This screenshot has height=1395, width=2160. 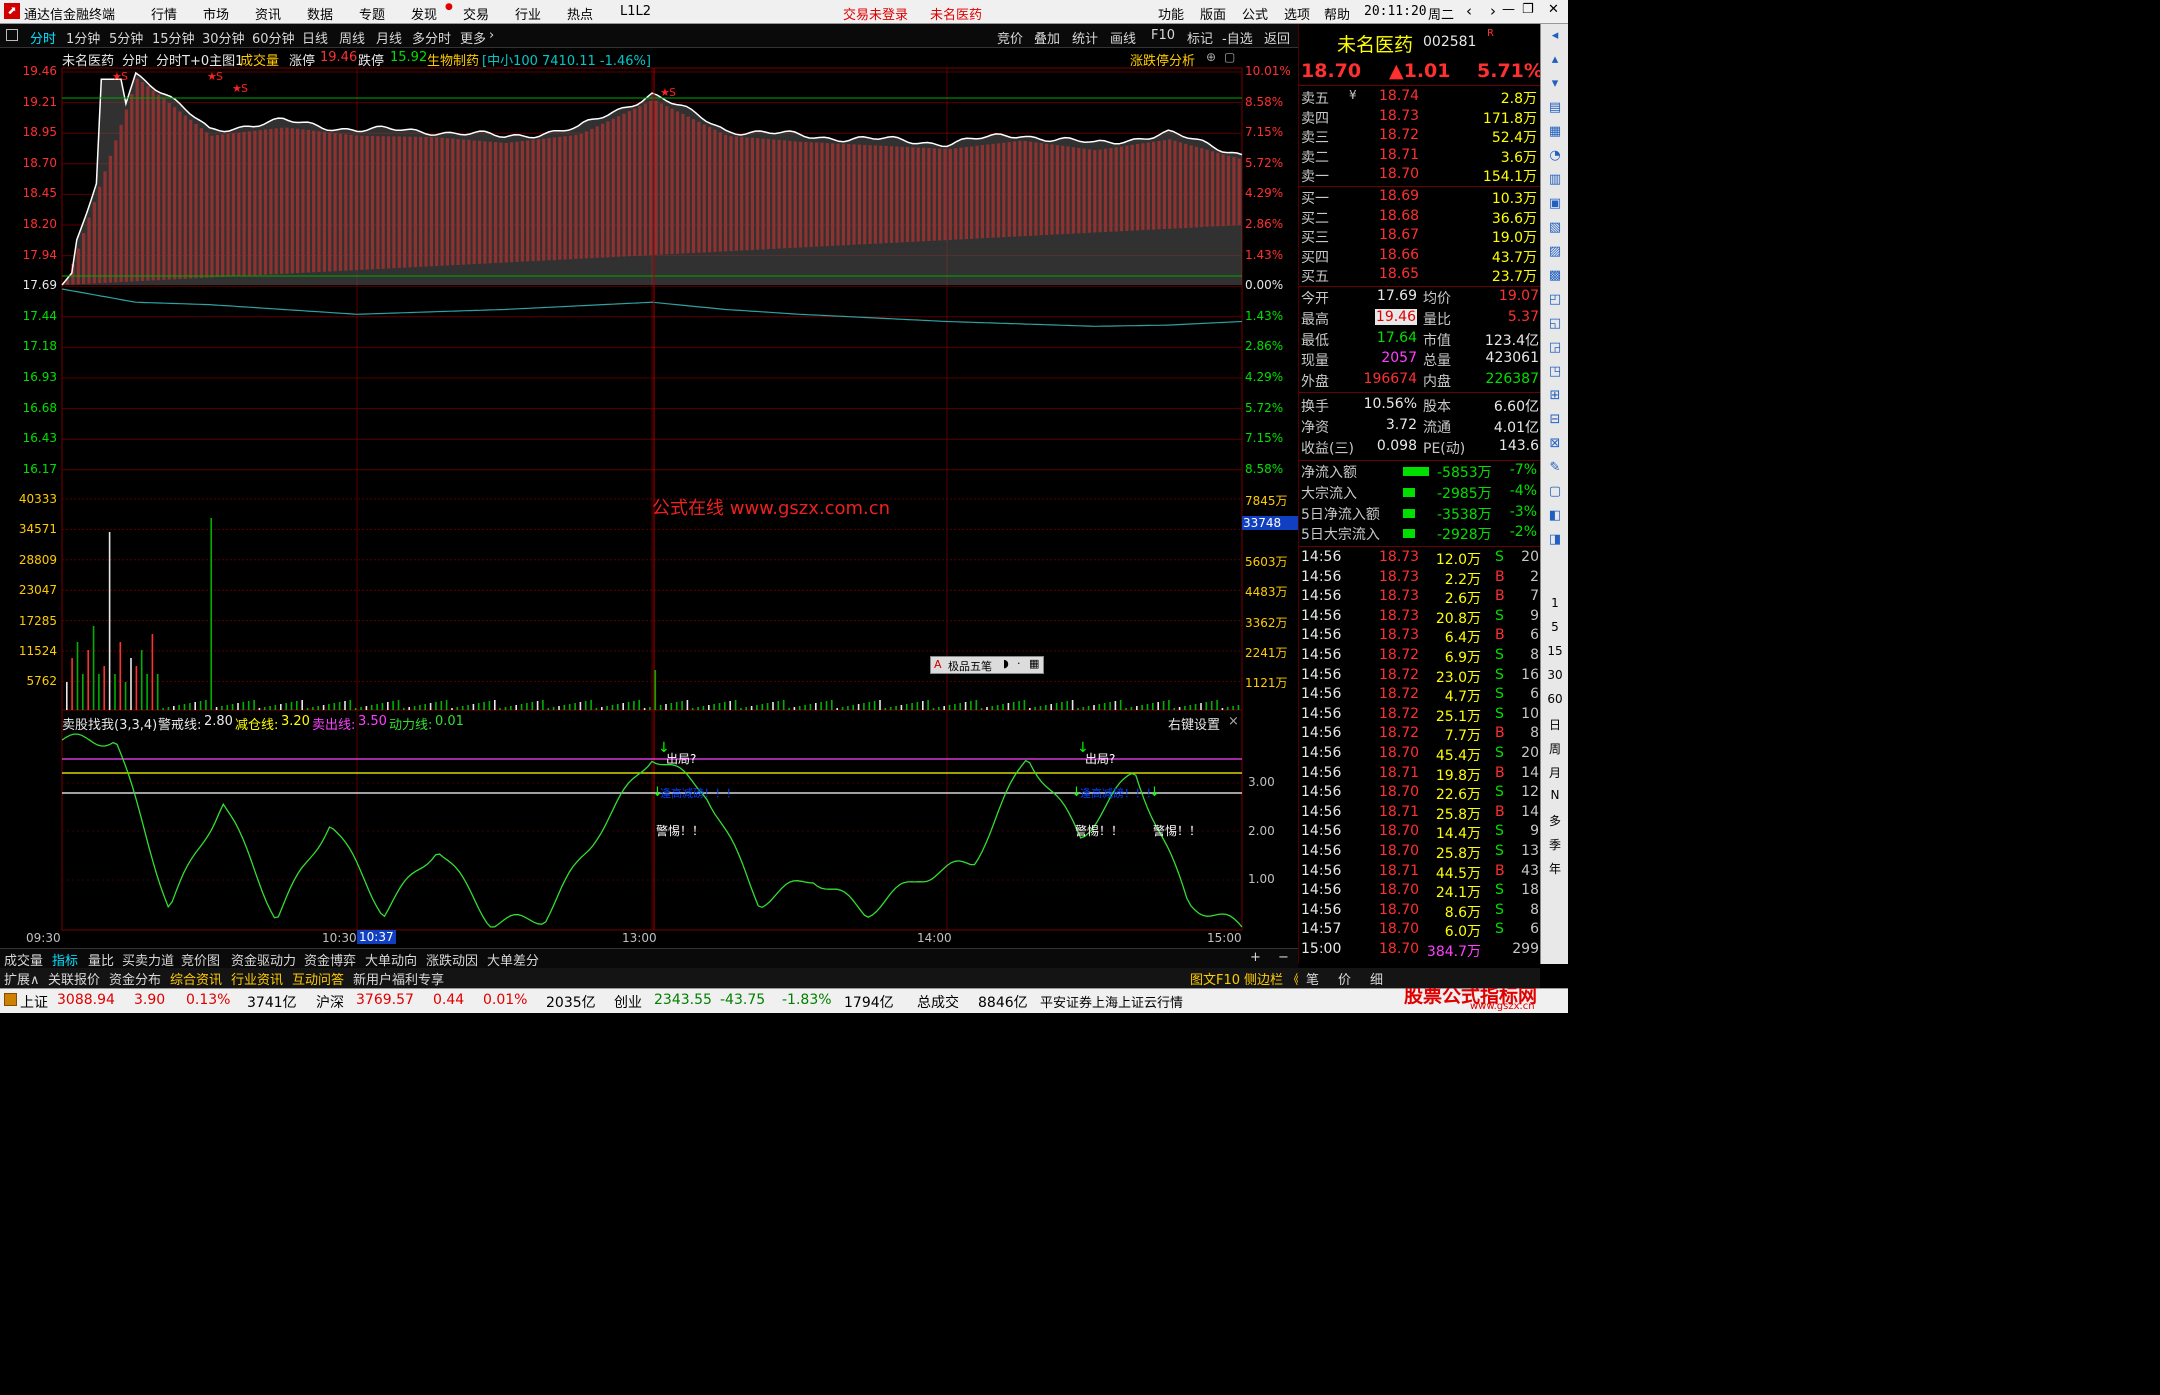 What do you see at coordinates (1555, 35) in the screenshot?
I see `sidebar-tool-icon: ◂` at bounding box center [1555, 35].